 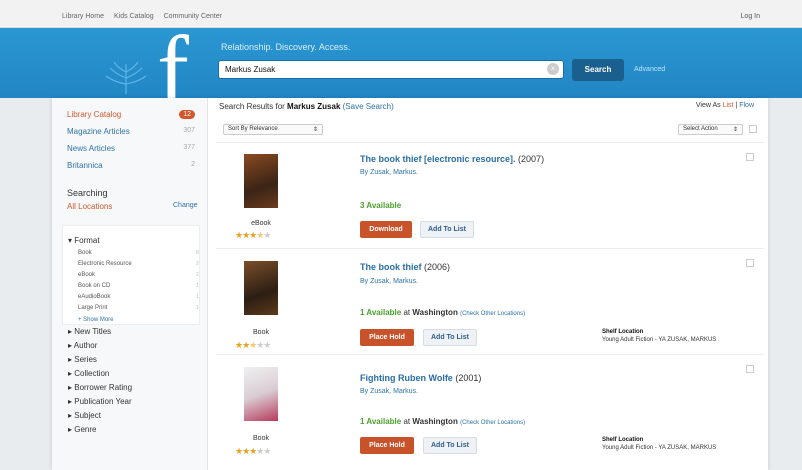 I want to click on shelf-location-value: Young Adult Fiction - YA ZUSAK, MARKUS, so click(x=659, y=448).